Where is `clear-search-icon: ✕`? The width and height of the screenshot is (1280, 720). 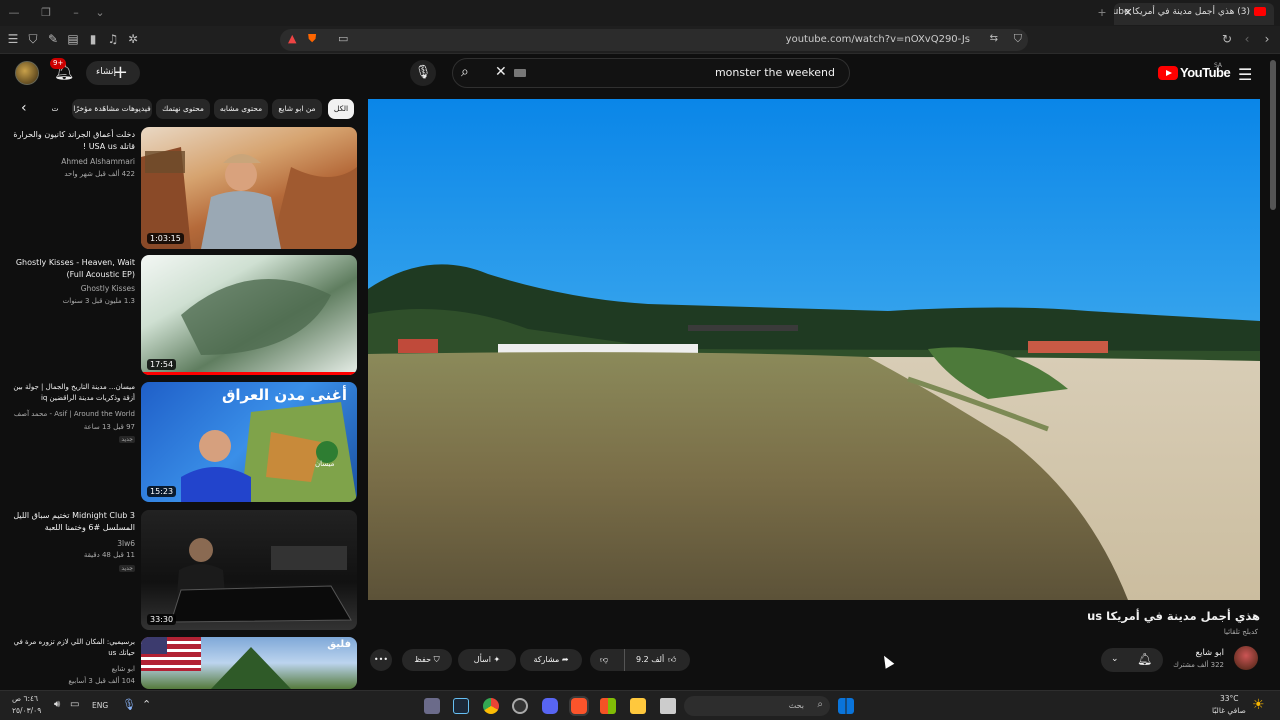
clear-search-icon: ✕ is located at coordinates (501, 72).